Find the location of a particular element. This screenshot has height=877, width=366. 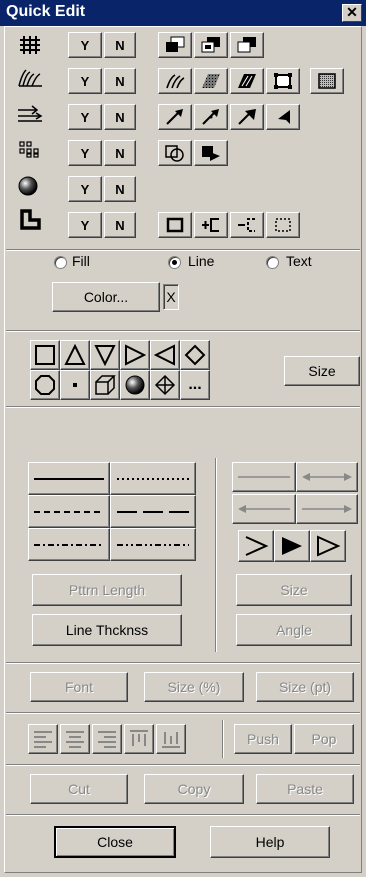

push-button: Push is located at coordinates (263, 739).